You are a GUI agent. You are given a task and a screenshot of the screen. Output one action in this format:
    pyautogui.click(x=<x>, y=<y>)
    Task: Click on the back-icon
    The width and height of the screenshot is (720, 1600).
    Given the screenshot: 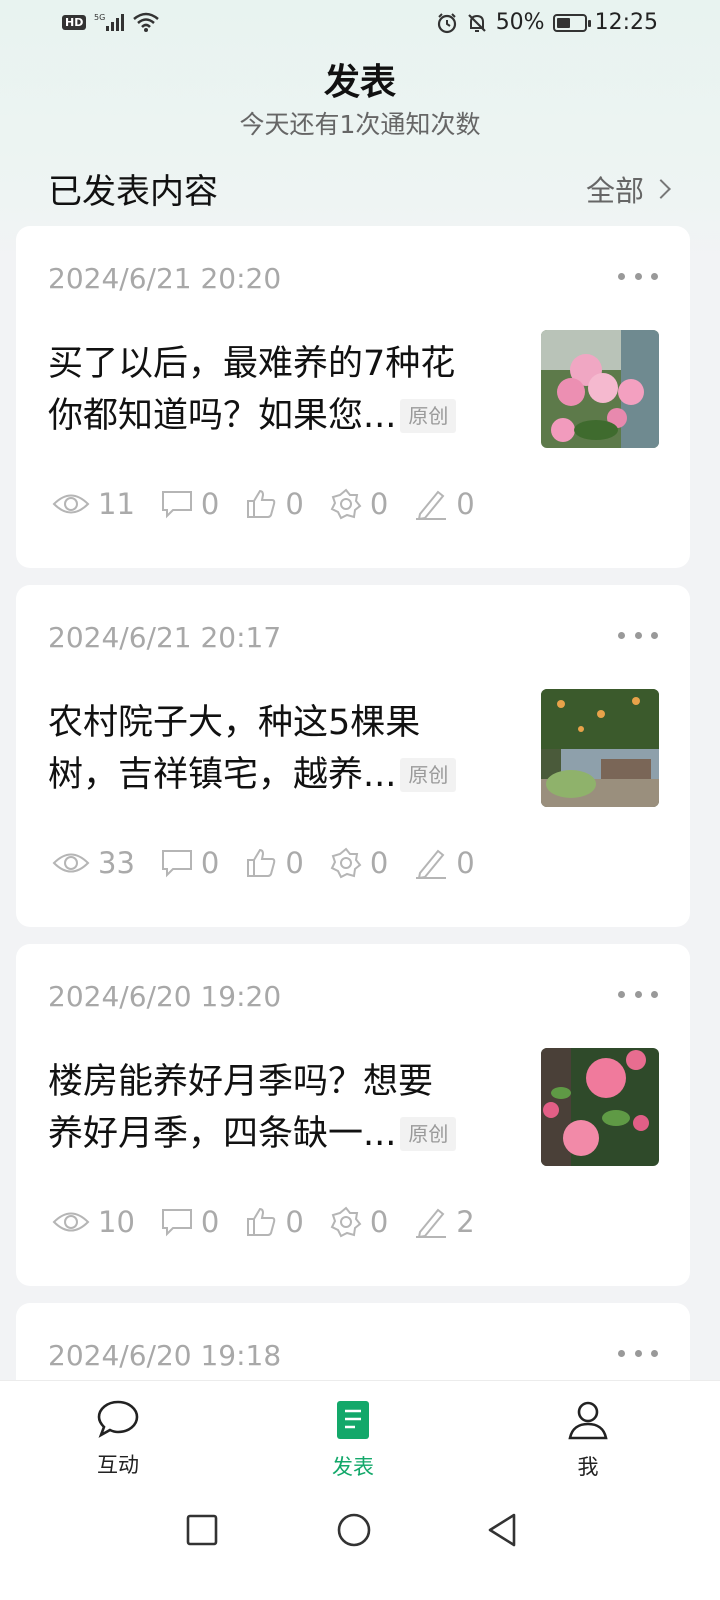 What is the action you would take?
    pyautogui.click(x=502, y=1530)
    